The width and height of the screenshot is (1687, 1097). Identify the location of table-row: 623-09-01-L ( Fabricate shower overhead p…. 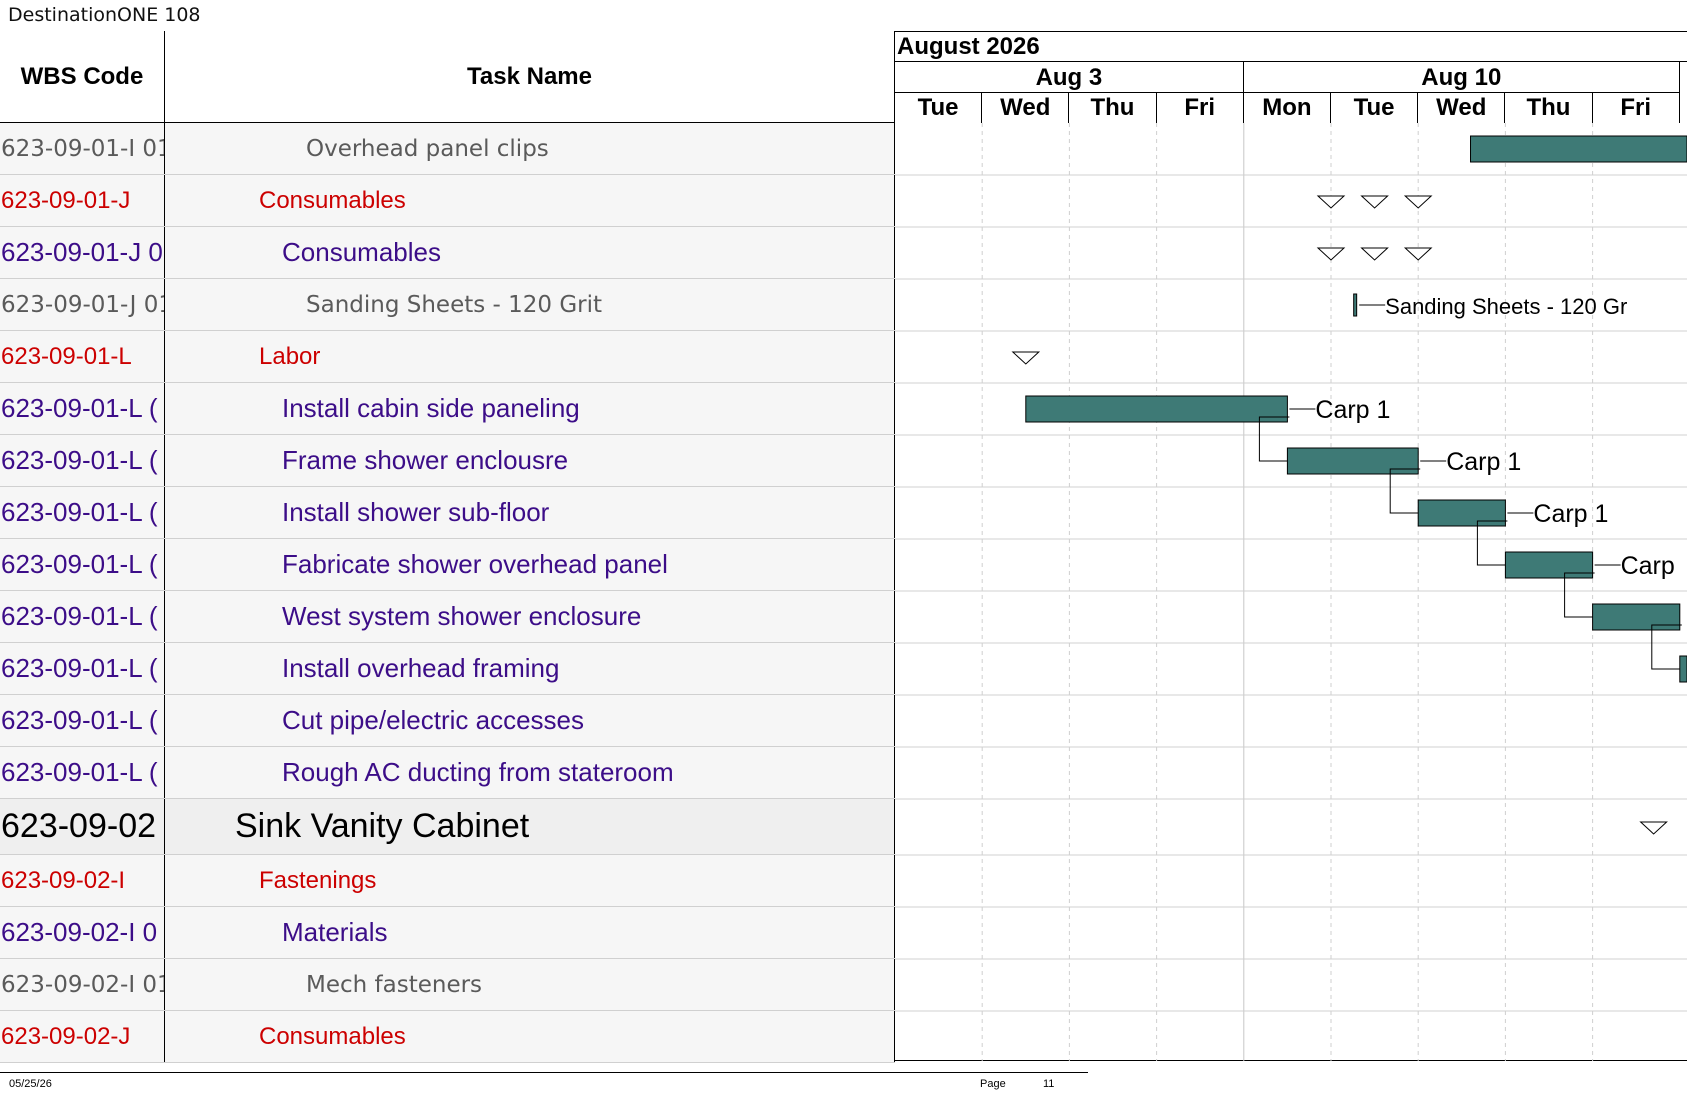
(447, 565).